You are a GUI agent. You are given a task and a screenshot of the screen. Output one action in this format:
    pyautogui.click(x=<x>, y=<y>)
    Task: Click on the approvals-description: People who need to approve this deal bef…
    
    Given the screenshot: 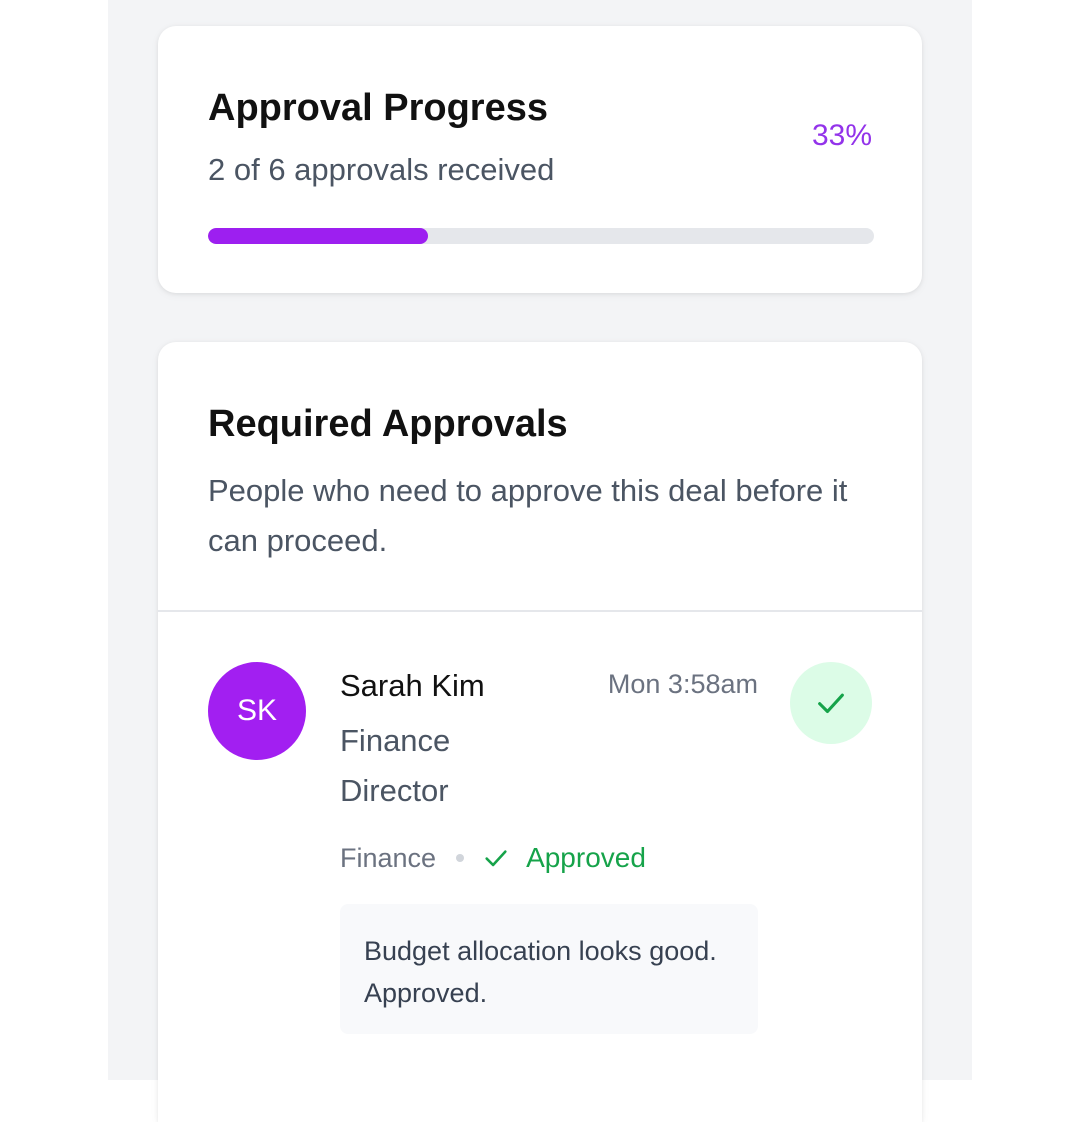 What is the action you would take?
    pyautogui.click(x=528, y=515)
    